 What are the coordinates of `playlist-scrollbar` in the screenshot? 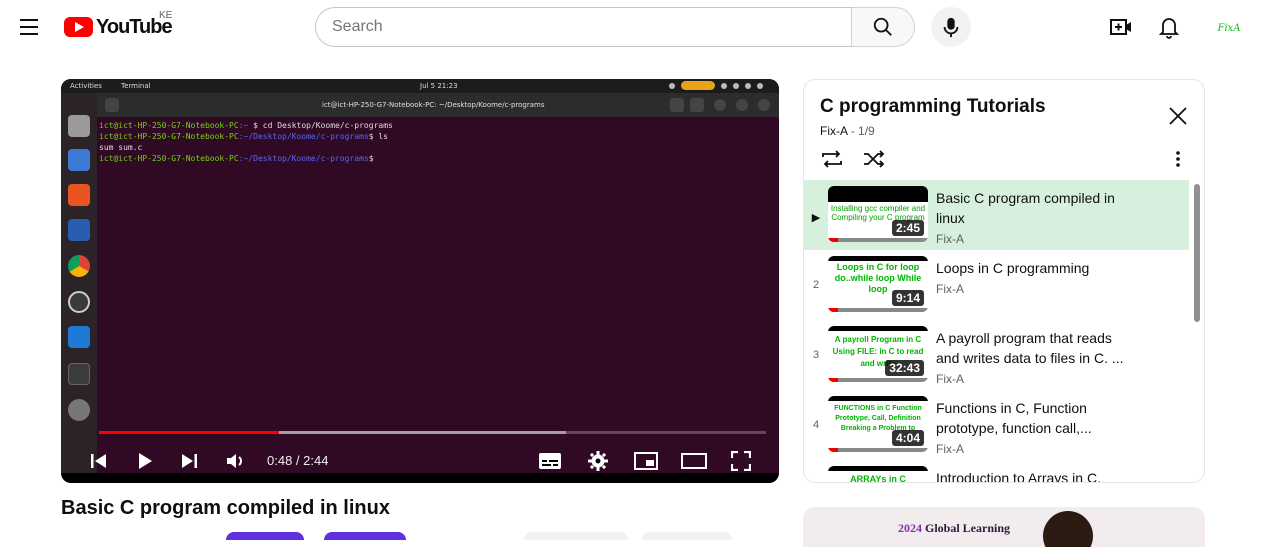 It's located at (1197, 253).